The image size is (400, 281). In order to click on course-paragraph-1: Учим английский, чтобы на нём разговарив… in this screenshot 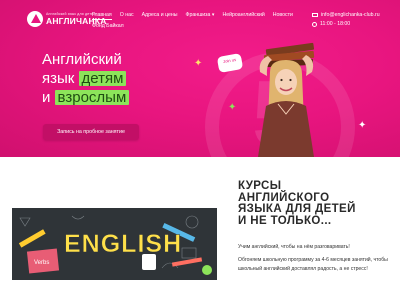, I will do `click(294, 247)`.